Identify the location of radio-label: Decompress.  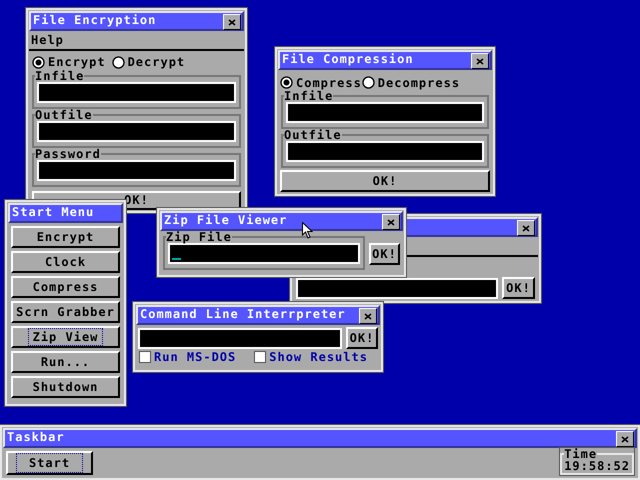
(419, 82).